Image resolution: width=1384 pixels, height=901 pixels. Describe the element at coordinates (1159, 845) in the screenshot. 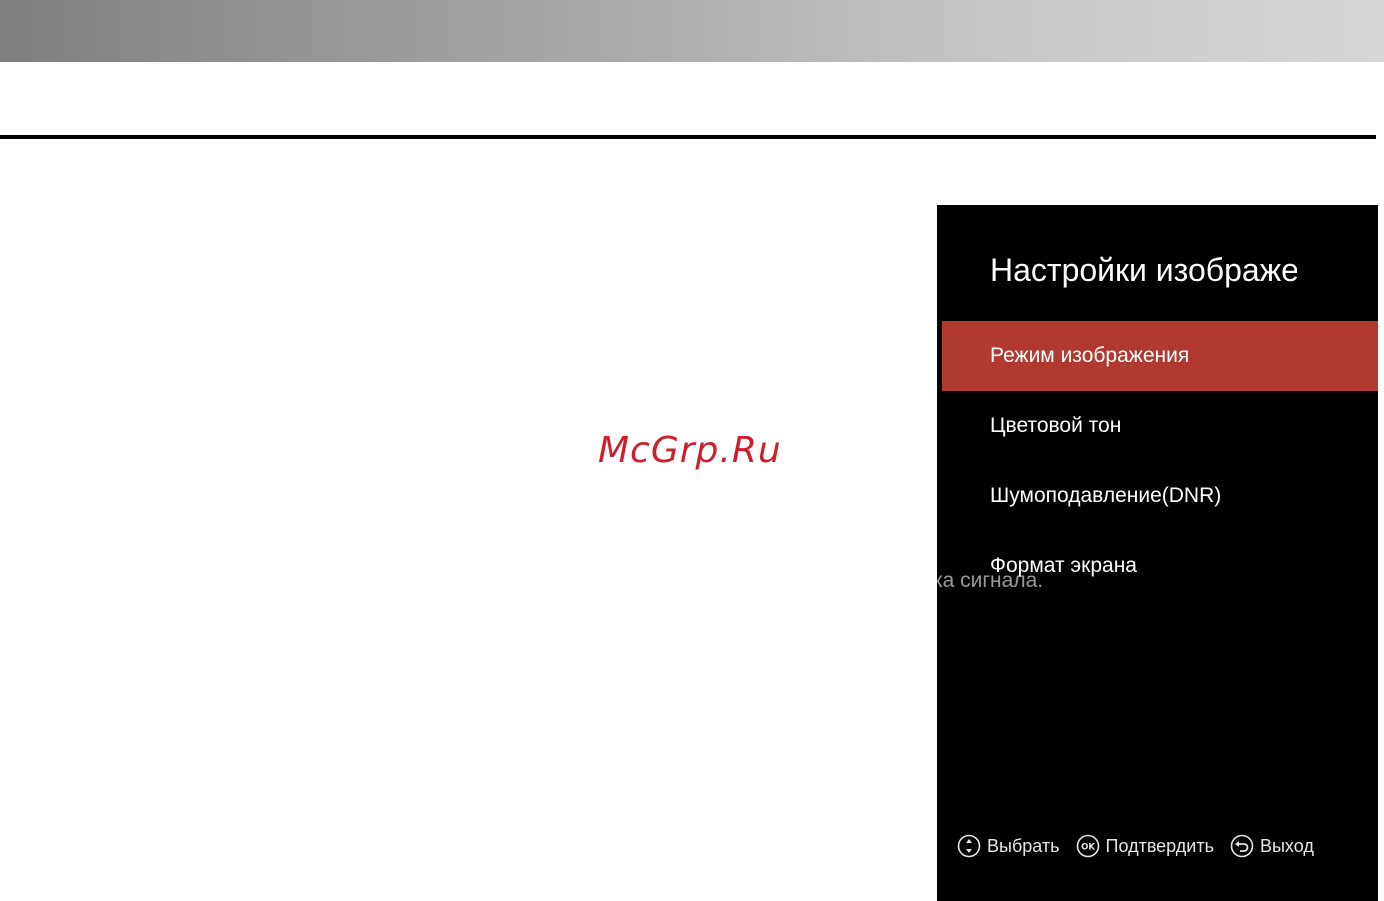

I see `hint-confirm-label: Подтвердить` at that location.